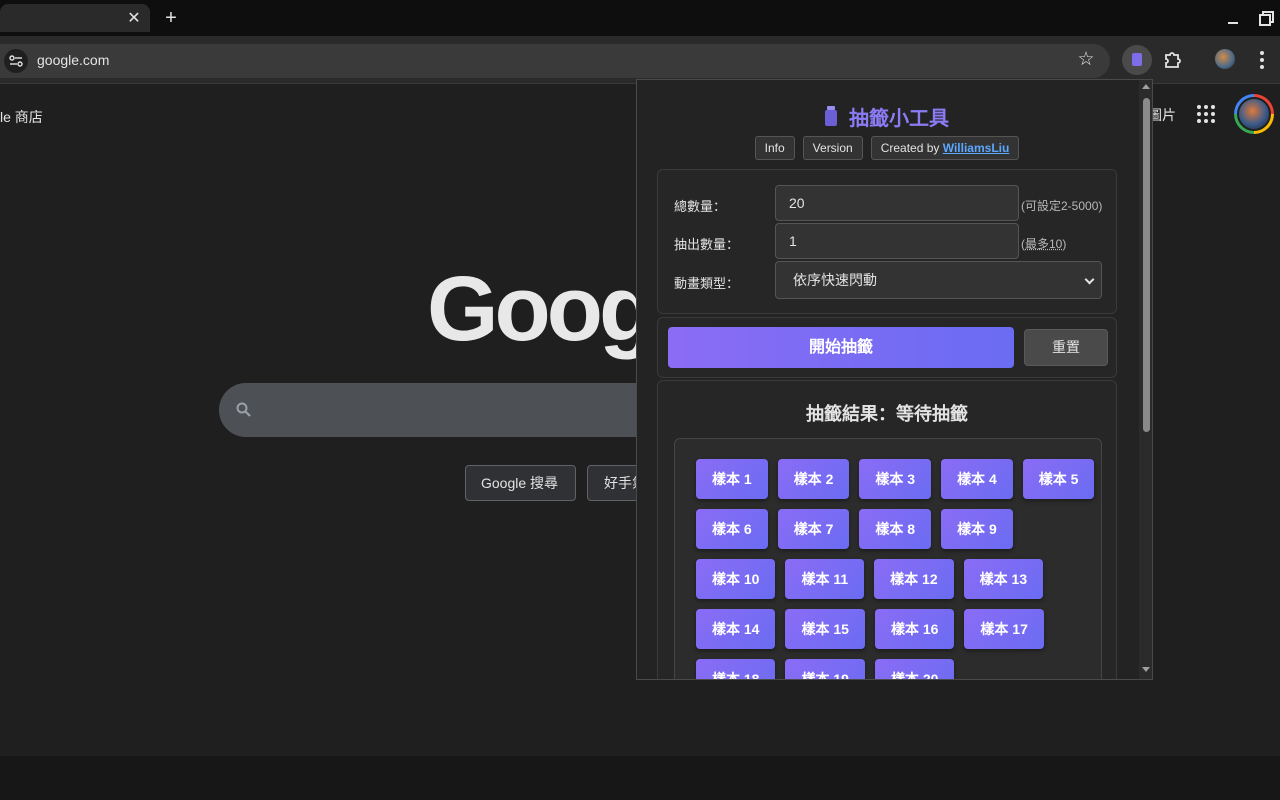 The width and height of the screenshot is (1280, 800). Describe the element at coordinates (825, 579) in the screenshot. I see `sample-chip: 樣本 11` at that location.